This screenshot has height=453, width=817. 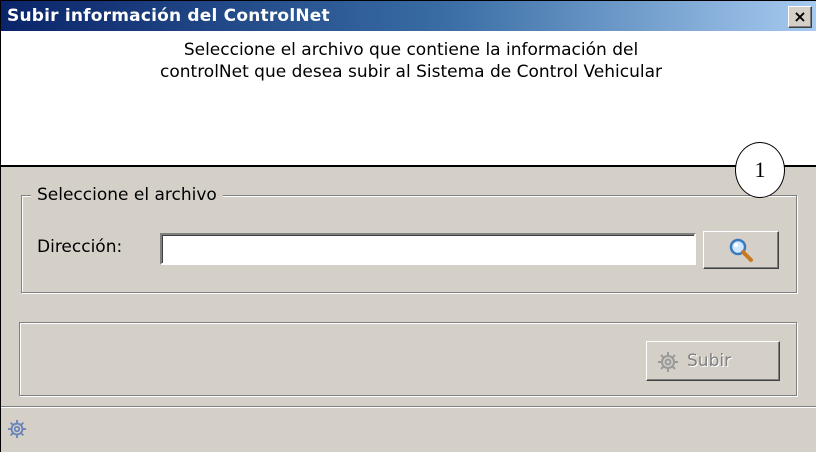 I want to click on title-bar: Subir información del ControlNet ×, so click(x=408, y=16).